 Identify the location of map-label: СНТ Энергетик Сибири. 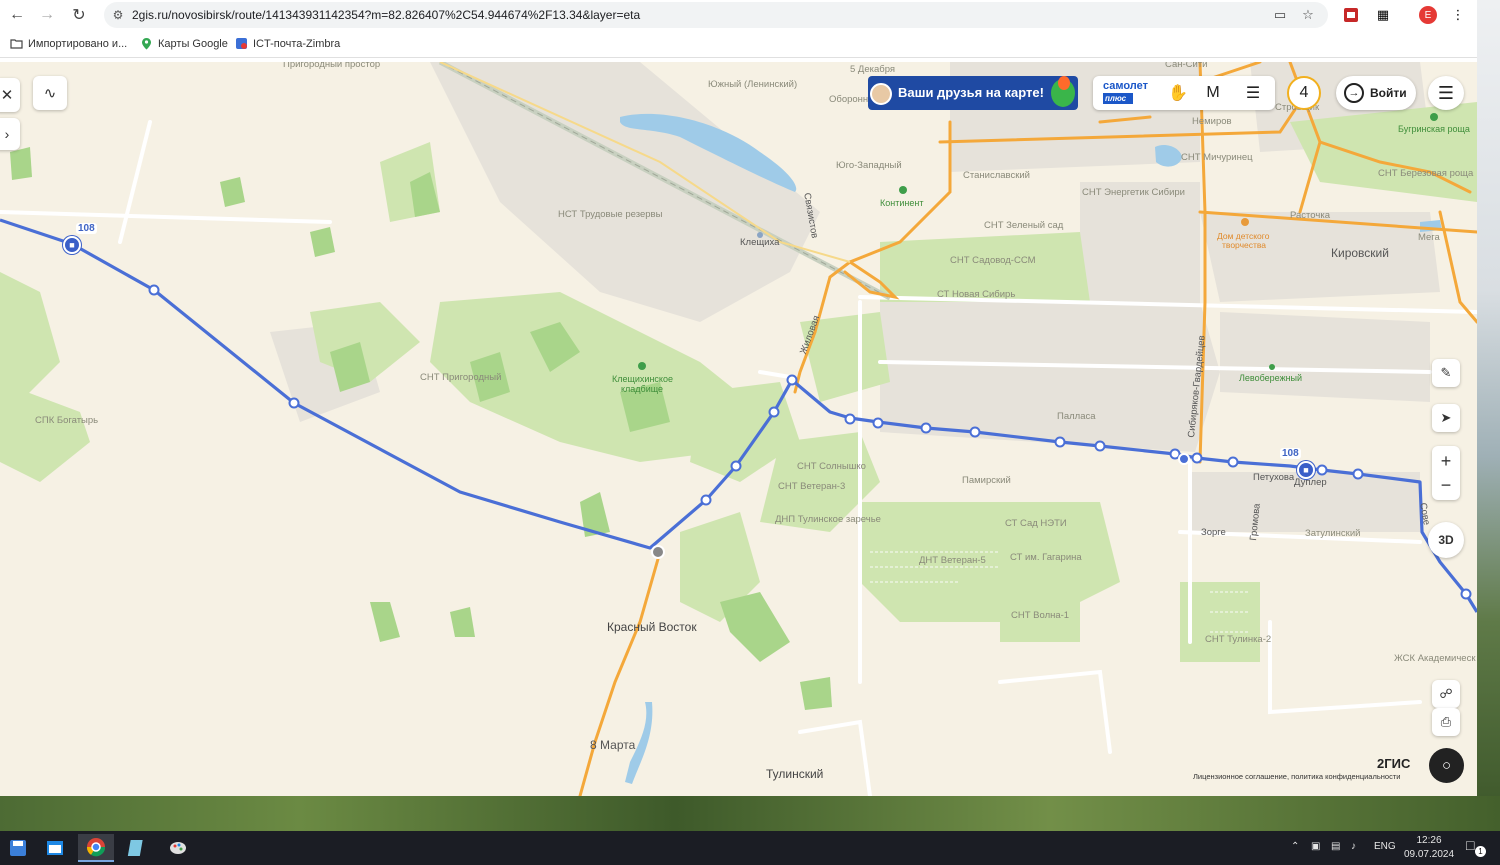
(1133, 192).